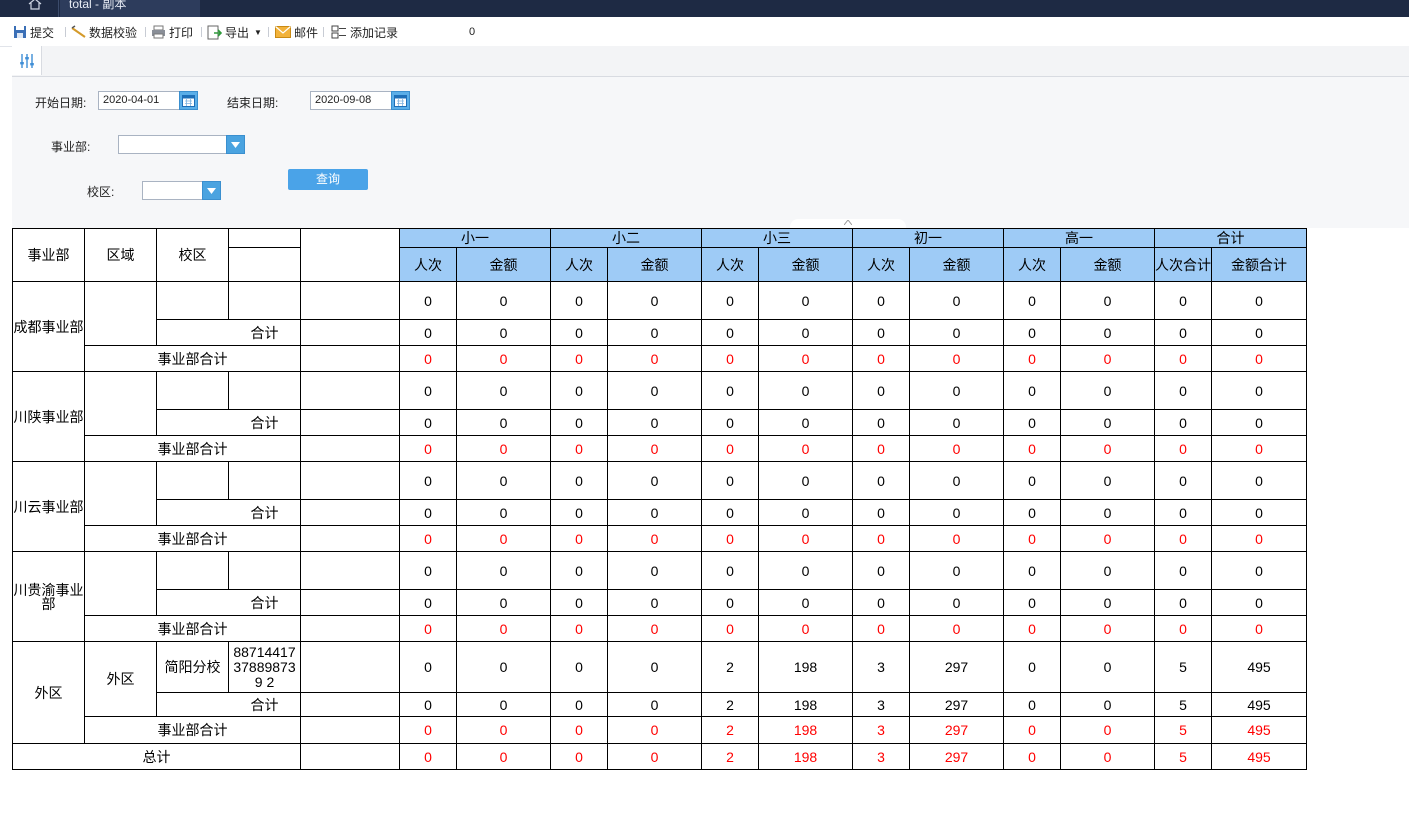 The height and width of the screenshot is (823, 1409). What do you see at coordinates (104, 32) in the screenshot?
I see `validate-button: 数据校验` at bounding box center [104, 32].